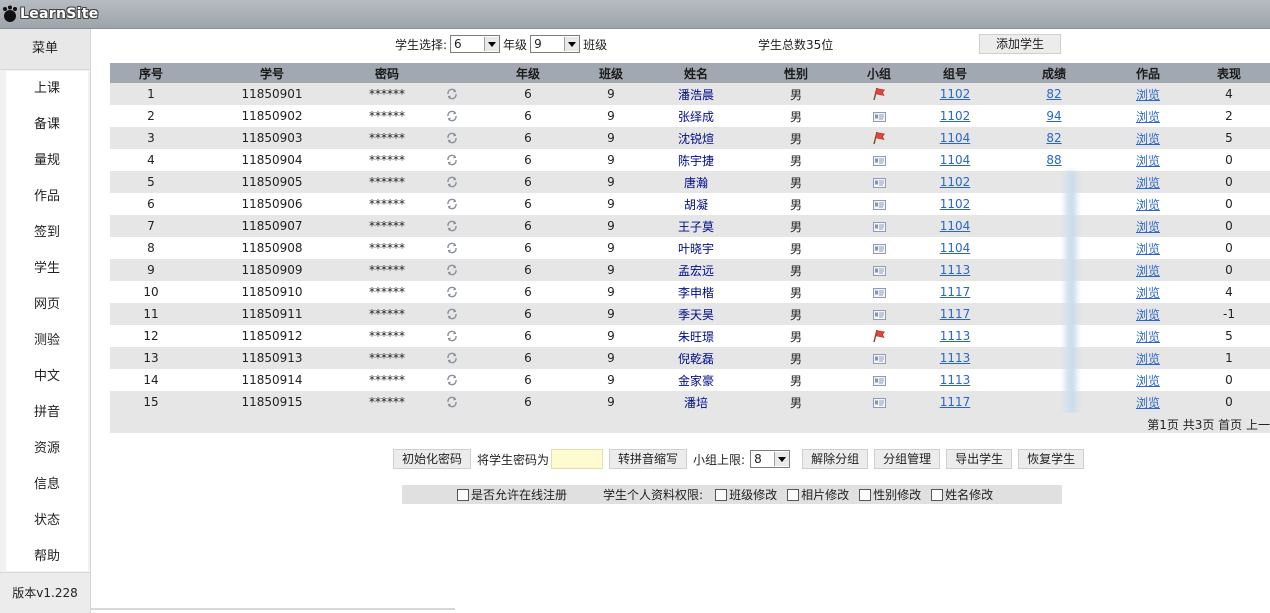 The width and height of the screenshot is (1270, 613). Describe the element at coordinates (865, 494) in the screenshot. I see `sex-edit-checkbox` at that location.